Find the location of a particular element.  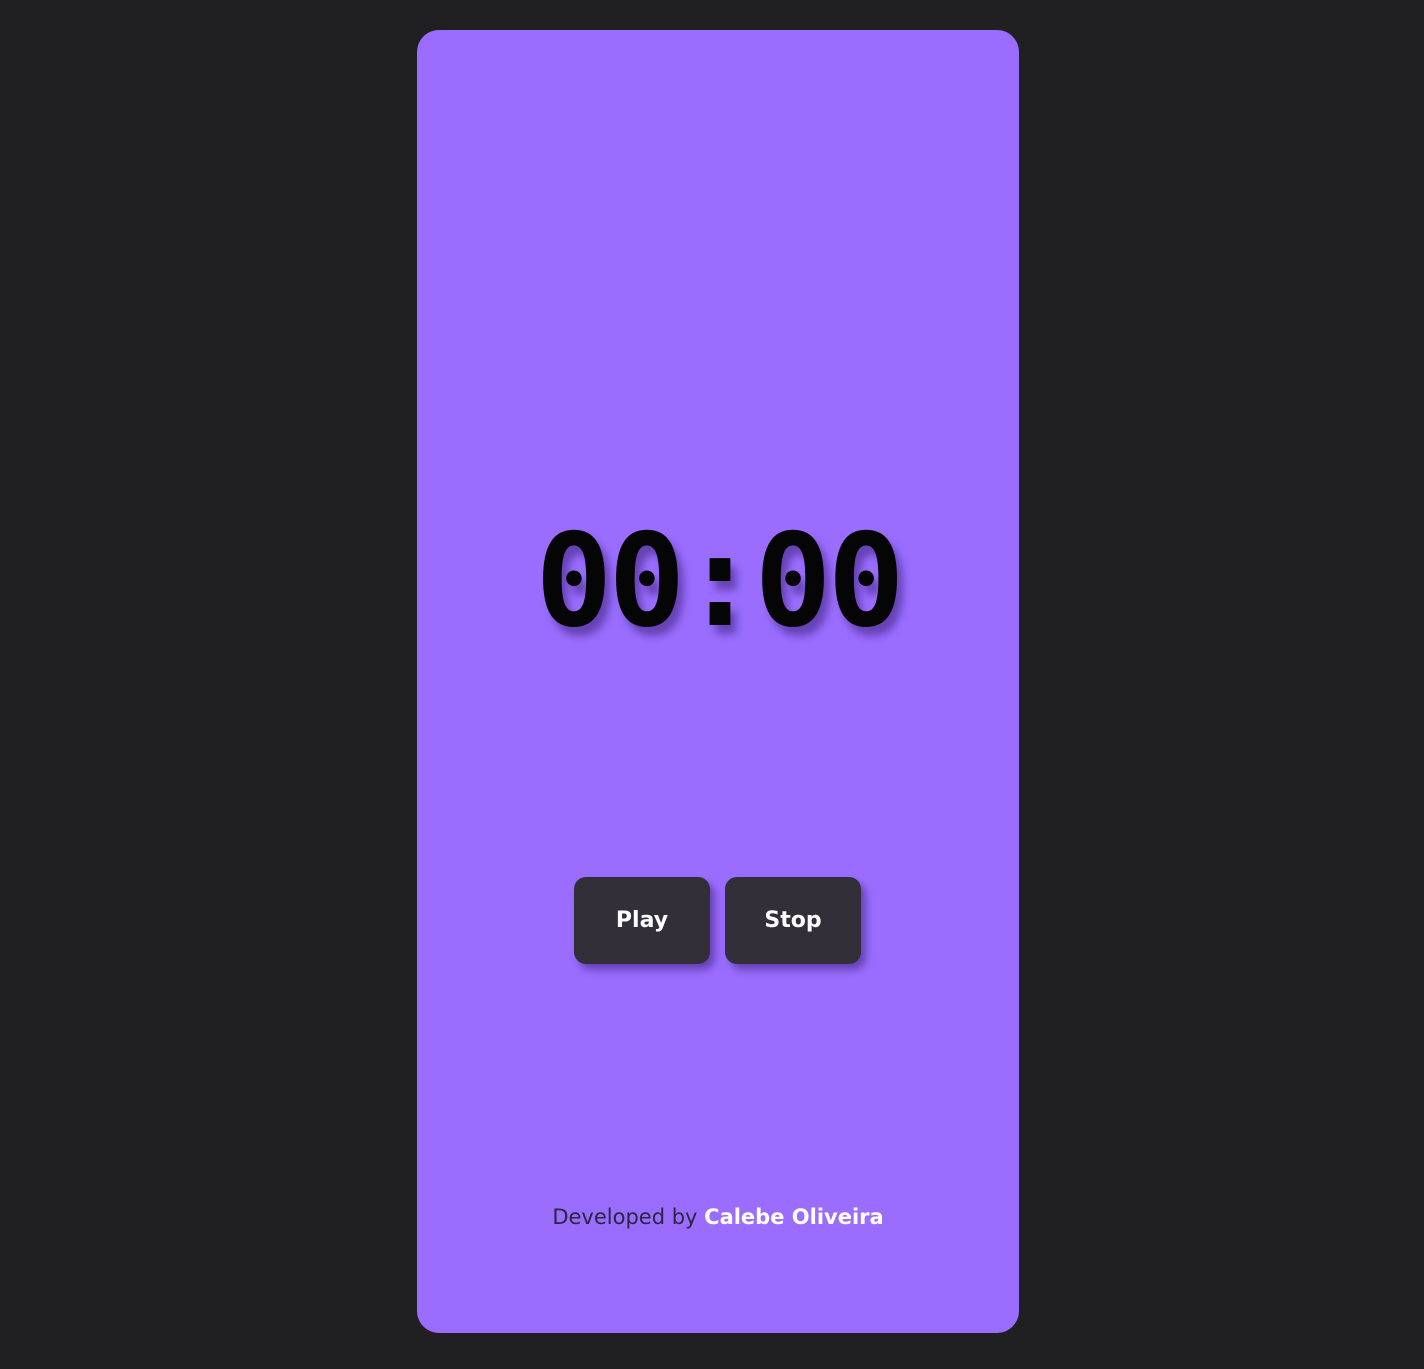

footer-credit: Developed by Calebe Oliveira is located at coordinates (718, 1217).